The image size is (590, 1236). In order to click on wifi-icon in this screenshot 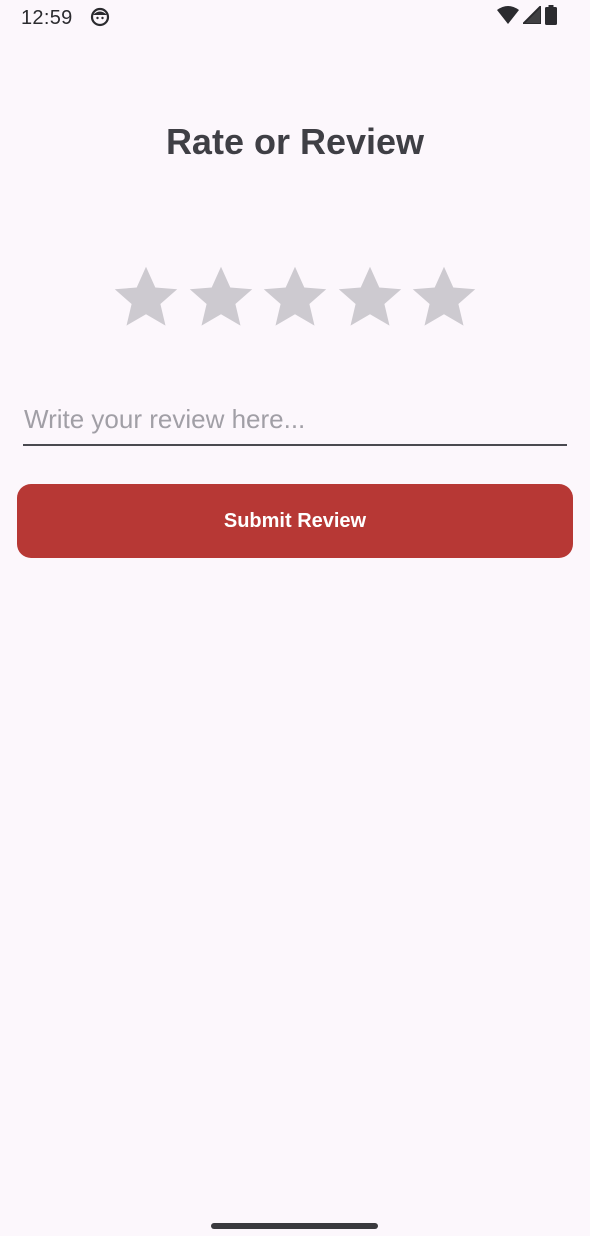, I will do `click(508, 17)`.